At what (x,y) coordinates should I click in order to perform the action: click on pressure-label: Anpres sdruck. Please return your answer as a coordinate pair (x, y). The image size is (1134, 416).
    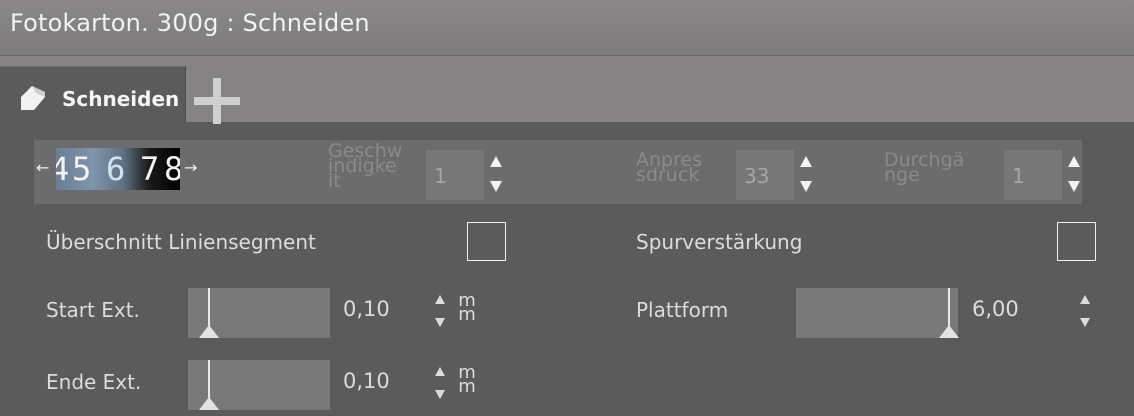
    Looking at the image, I should click on (669, 167).